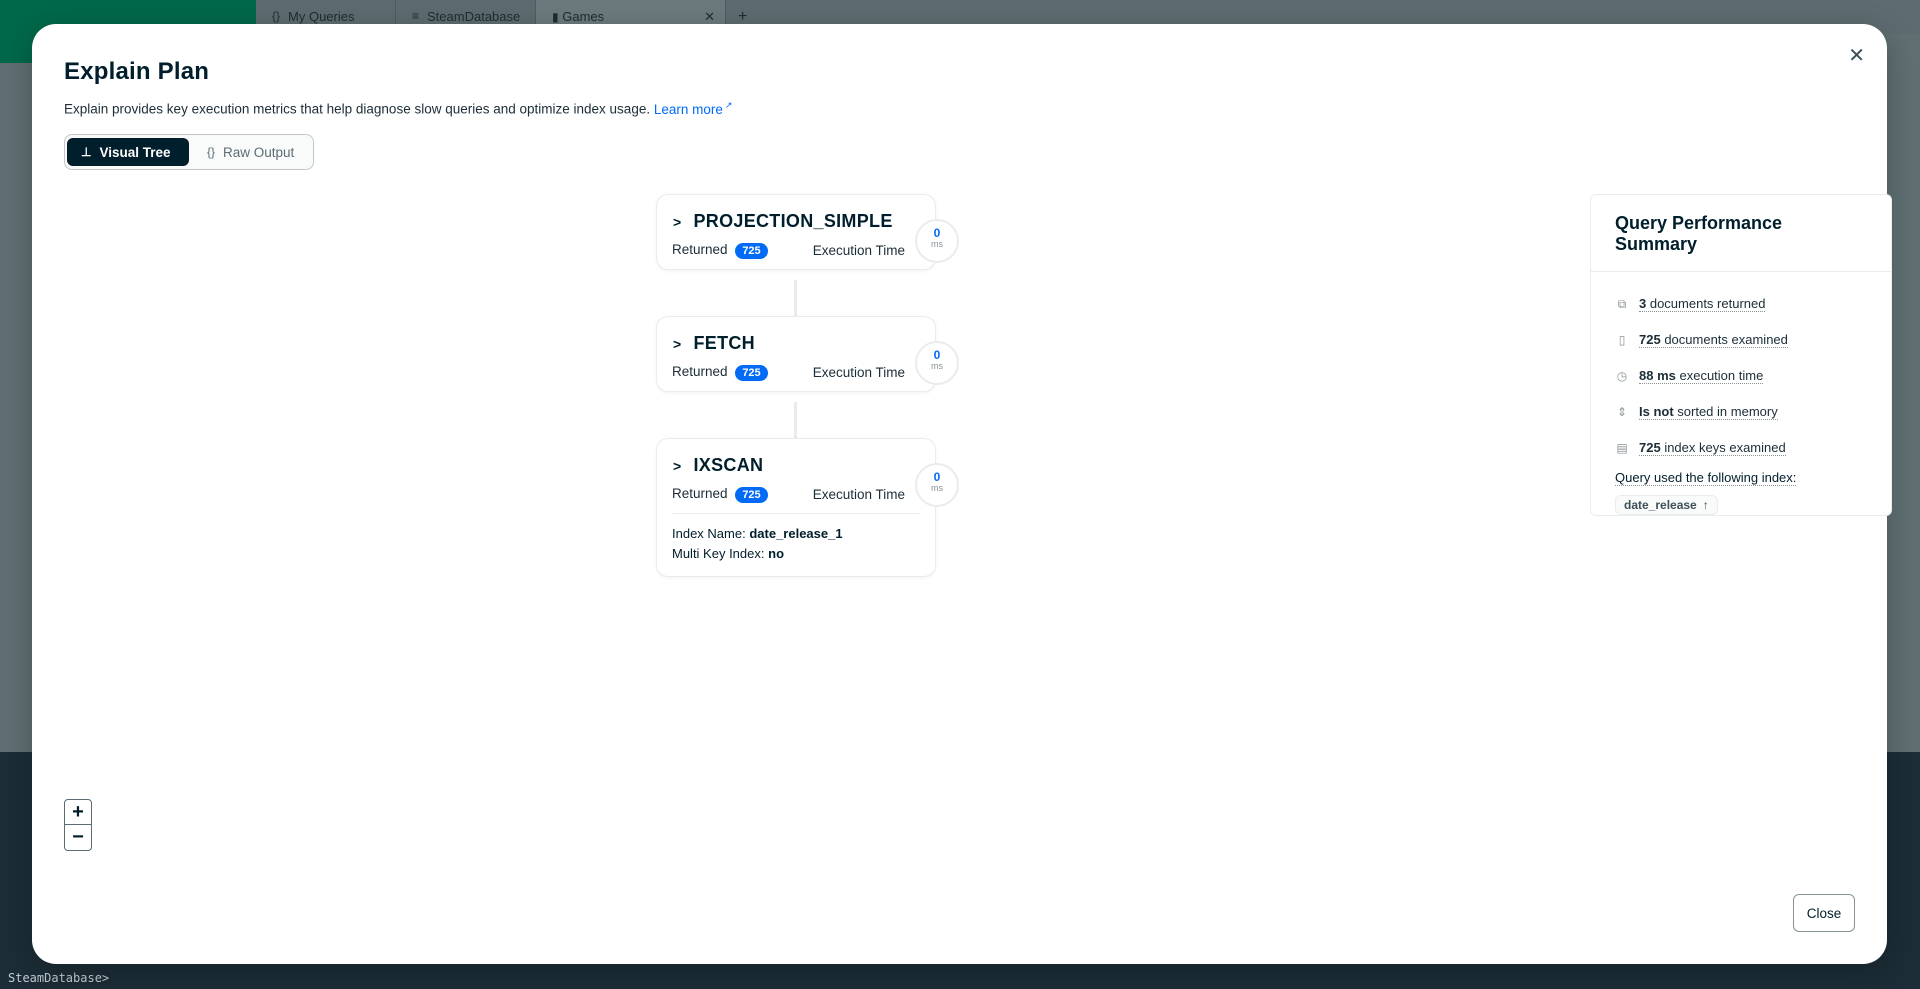  Describe the element at coordinates (1622, 303) in the screenshot. I see `docs-icon: ⧉` at that location.